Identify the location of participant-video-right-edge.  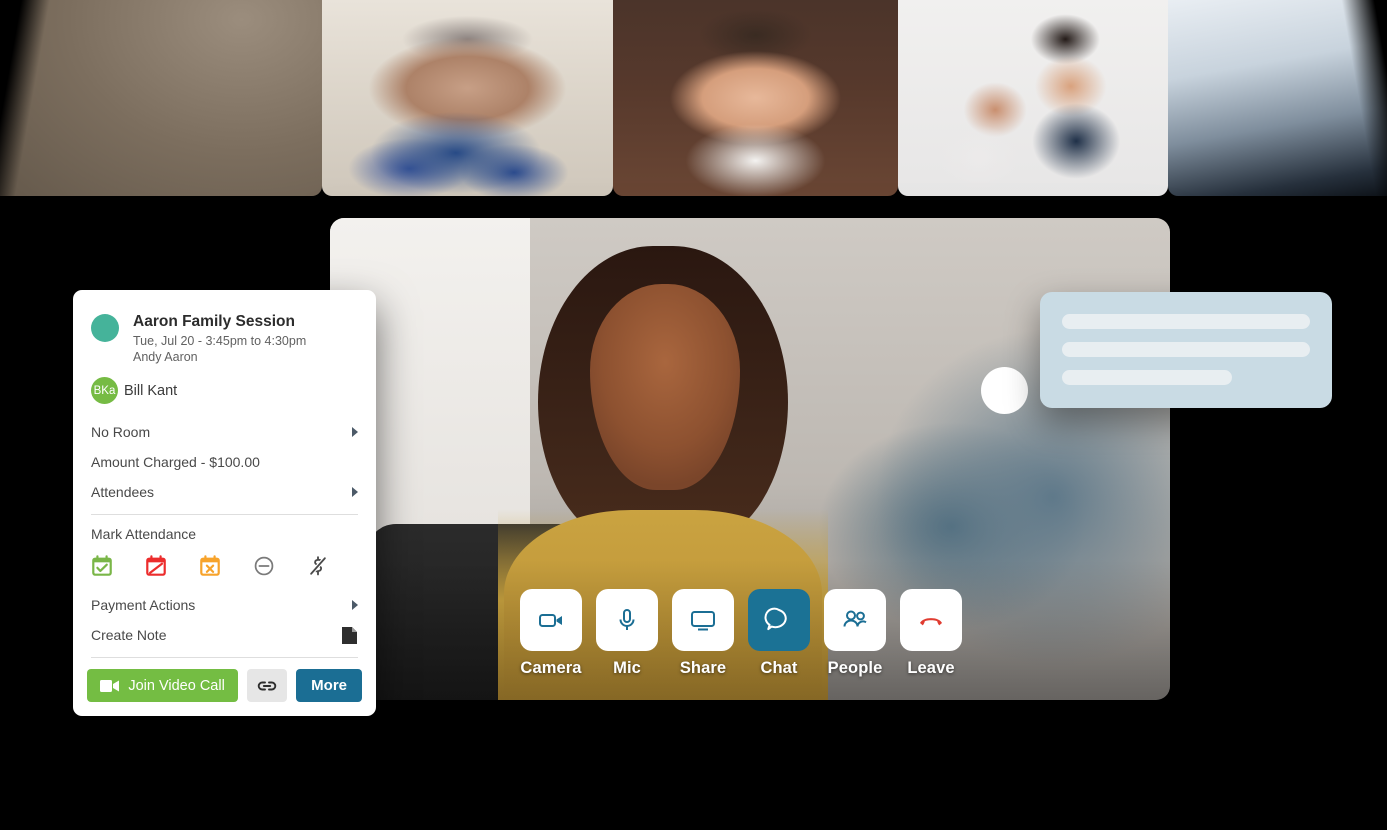
(1277, 98).